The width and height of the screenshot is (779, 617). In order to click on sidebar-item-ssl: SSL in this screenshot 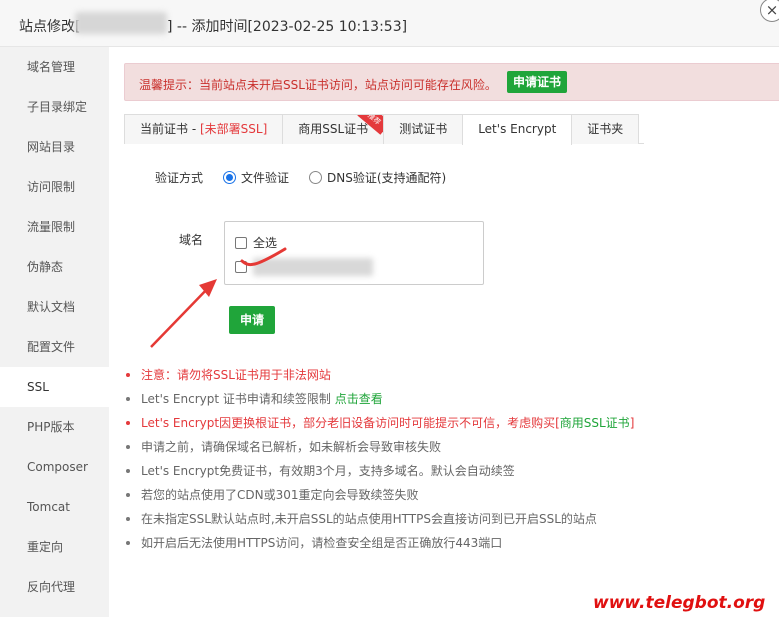, I will do `click(54, 387)`.